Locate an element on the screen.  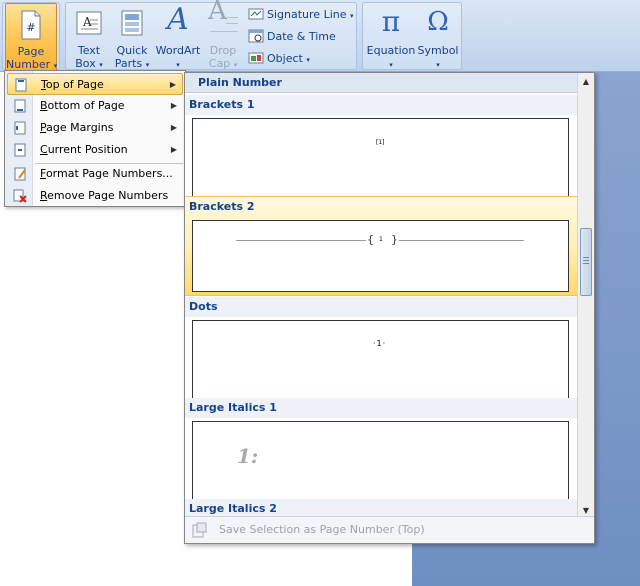
page-position-icon is located at coordinates (20, 150).